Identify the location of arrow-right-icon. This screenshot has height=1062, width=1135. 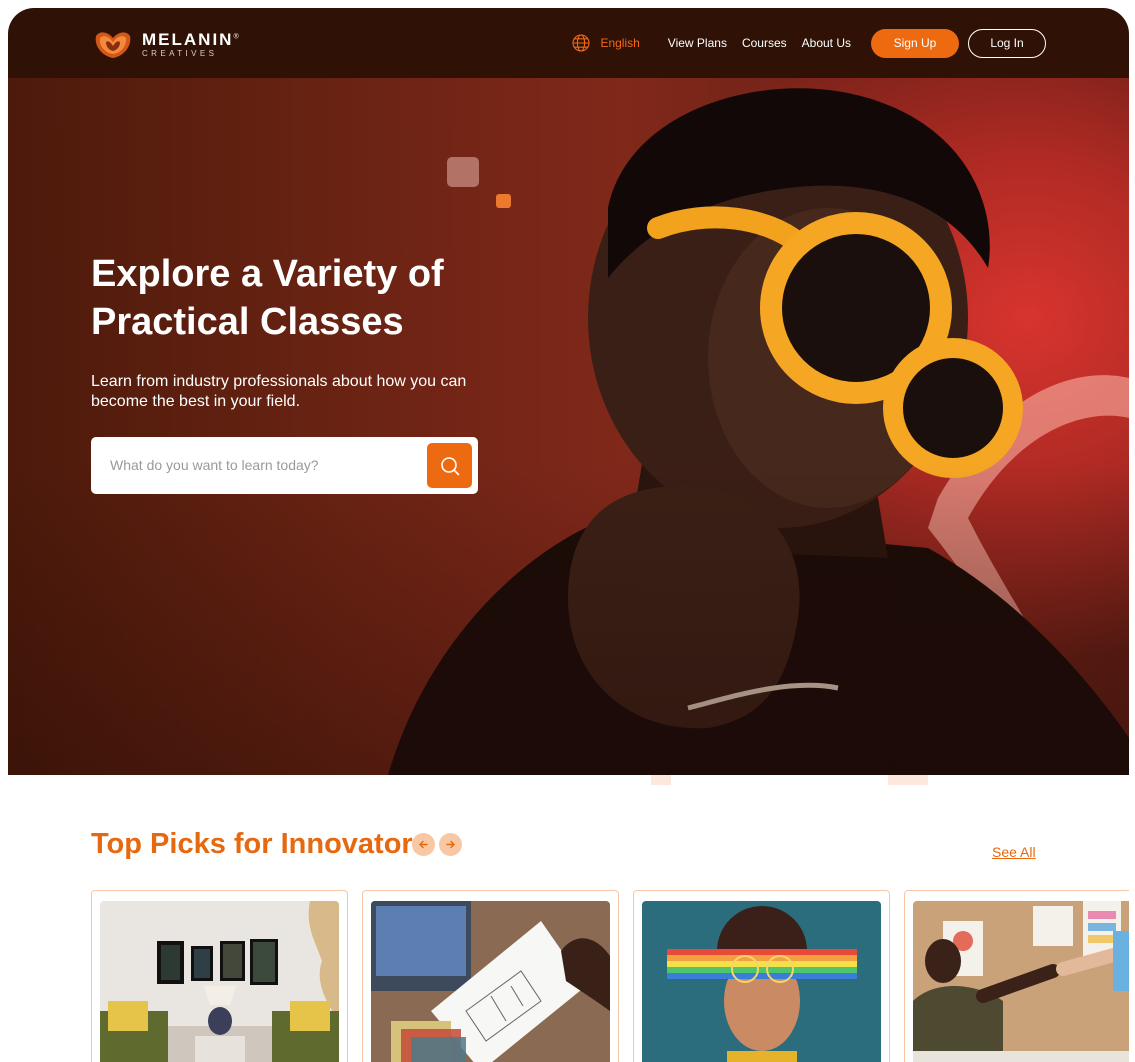
(450, 844).